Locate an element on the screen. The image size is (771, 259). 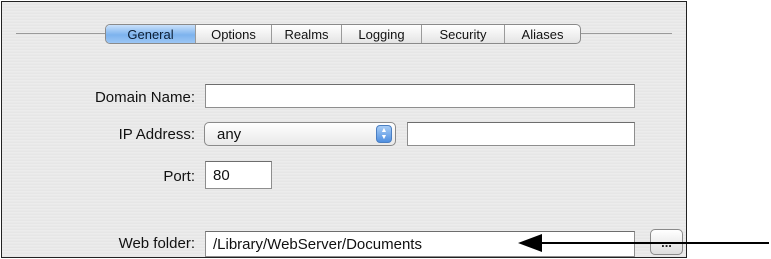
up-down-chevrons-icon: ▲ ▼ is located at coordinates (384, 134).